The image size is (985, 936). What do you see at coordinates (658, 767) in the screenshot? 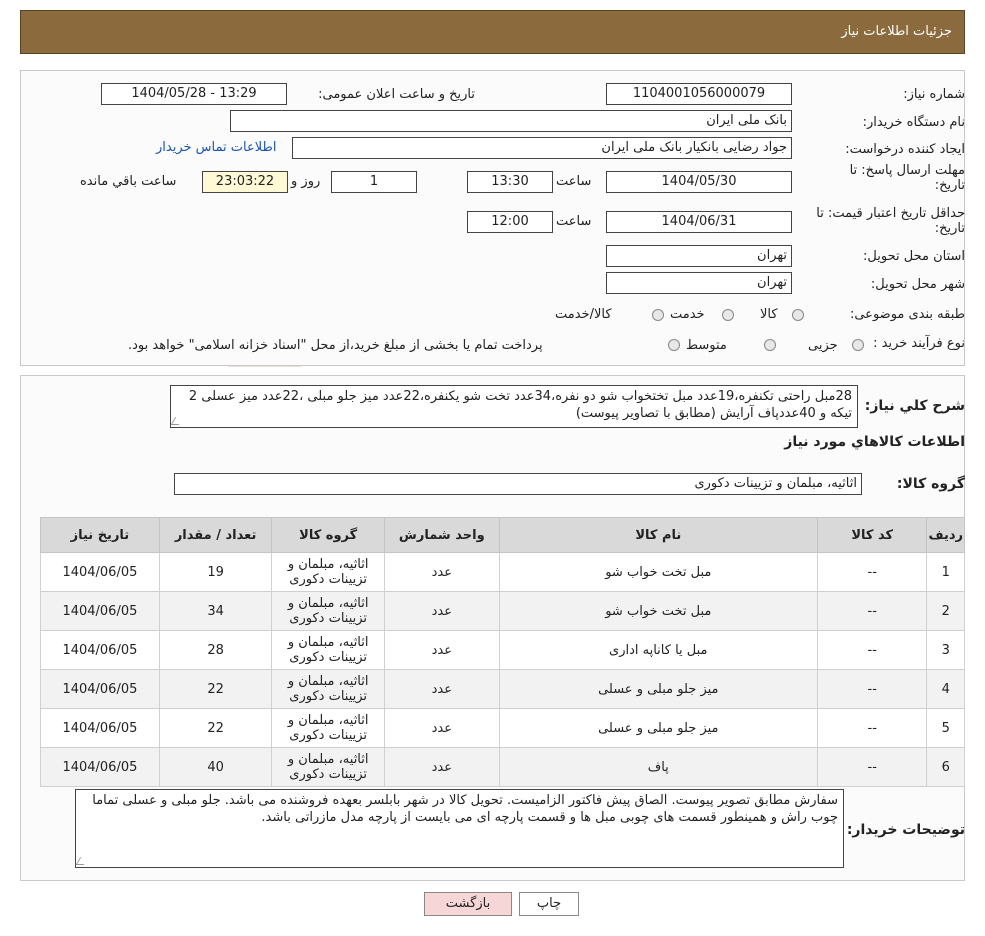
I see `cell-item-name: پاف` at bounding box center [658, 767].